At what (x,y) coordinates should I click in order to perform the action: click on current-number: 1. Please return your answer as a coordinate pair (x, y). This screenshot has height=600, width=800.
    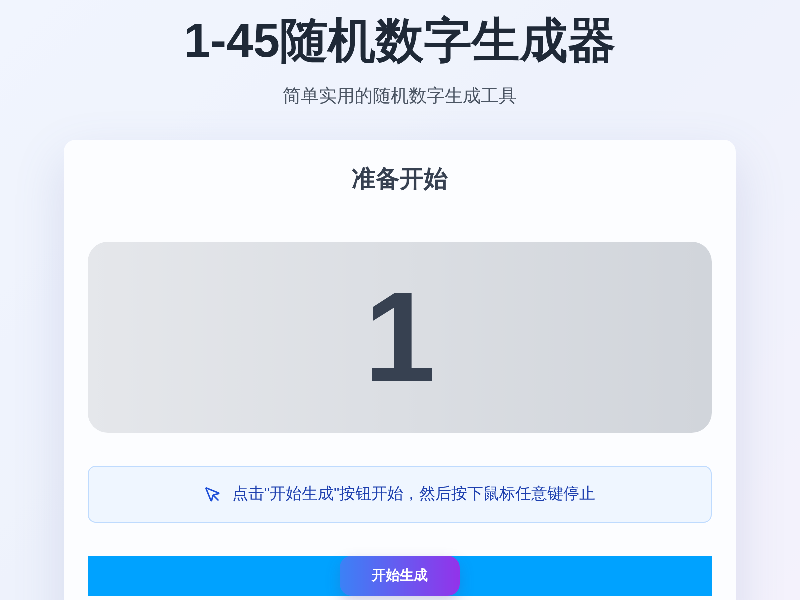
    Looking at the image, I should click on (400, 338).